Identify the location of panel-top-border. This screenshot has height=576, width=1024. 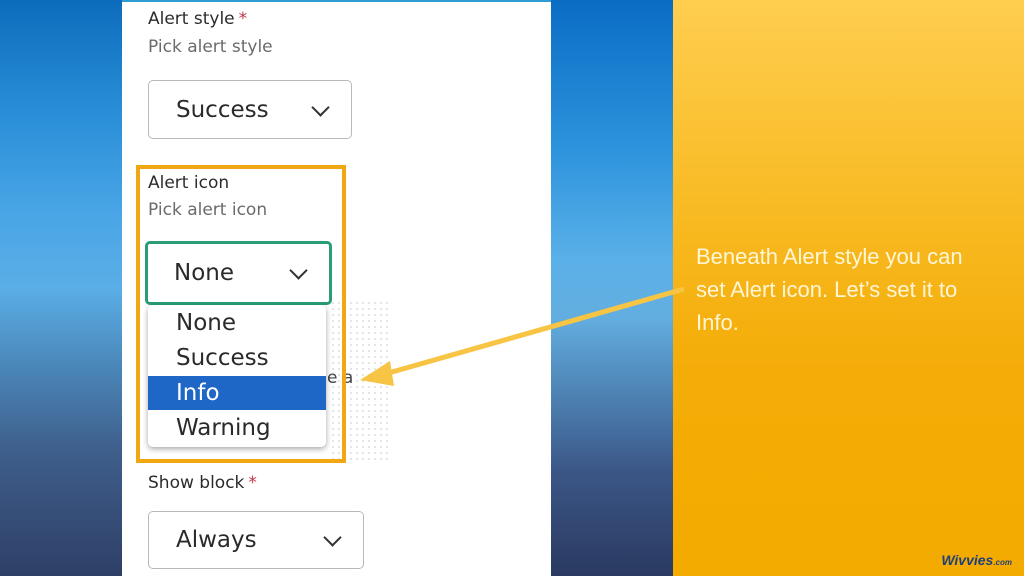
(336, 1).